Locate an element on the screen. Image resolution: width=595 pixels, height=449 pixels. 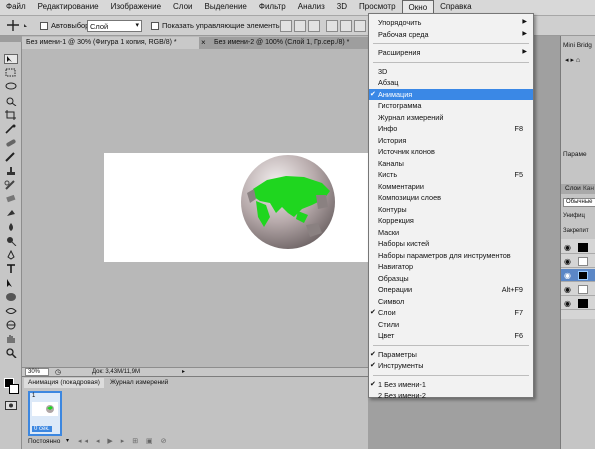
quick-select-tool-icon is located at coordinates (11, 101).